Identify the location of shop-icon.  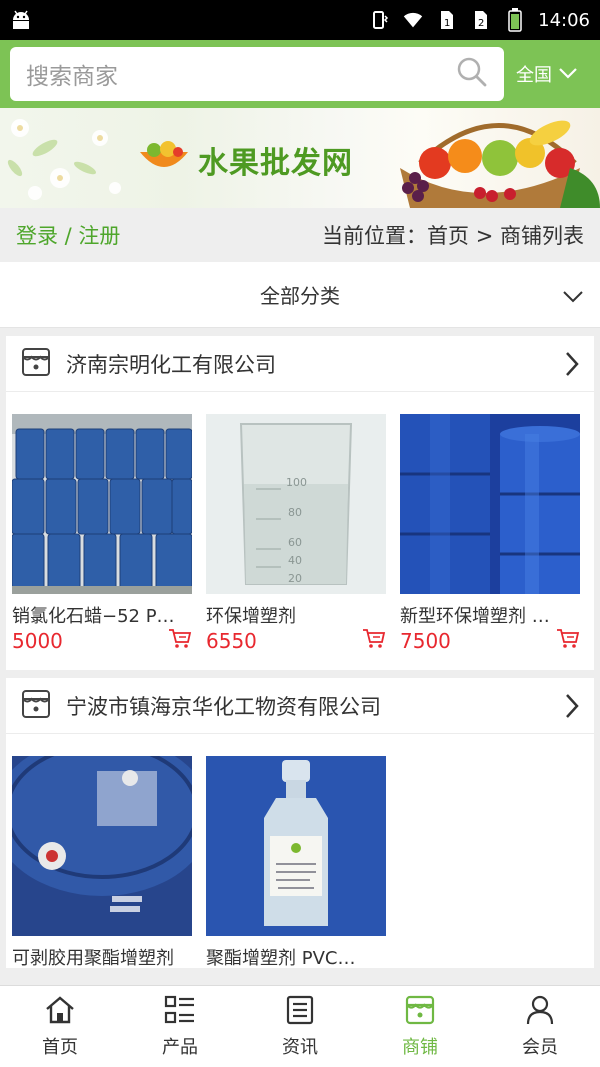
(420, 1012).